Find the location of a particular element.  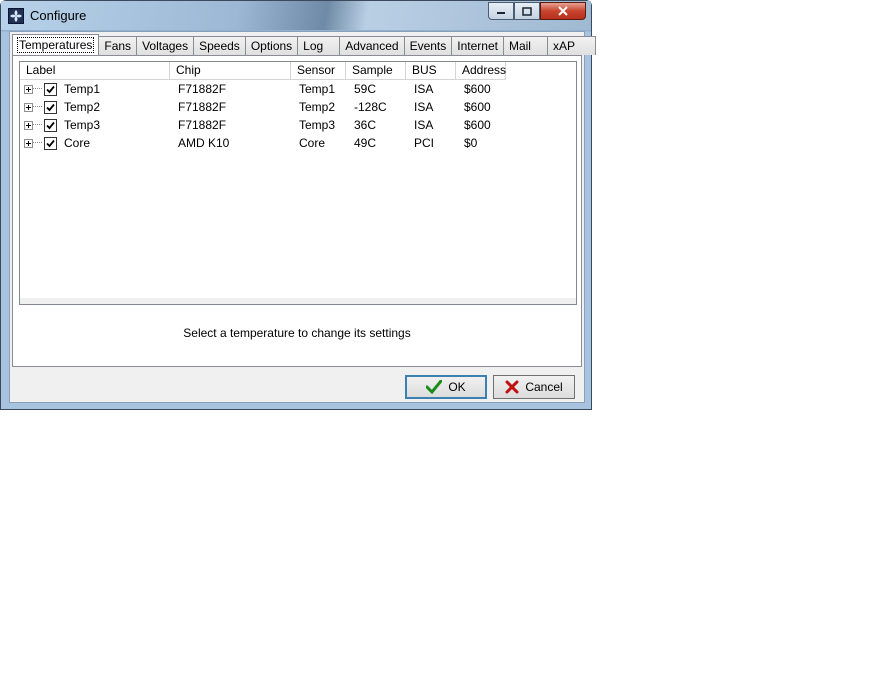

maximize-icon is located at coordinates (527, 11).